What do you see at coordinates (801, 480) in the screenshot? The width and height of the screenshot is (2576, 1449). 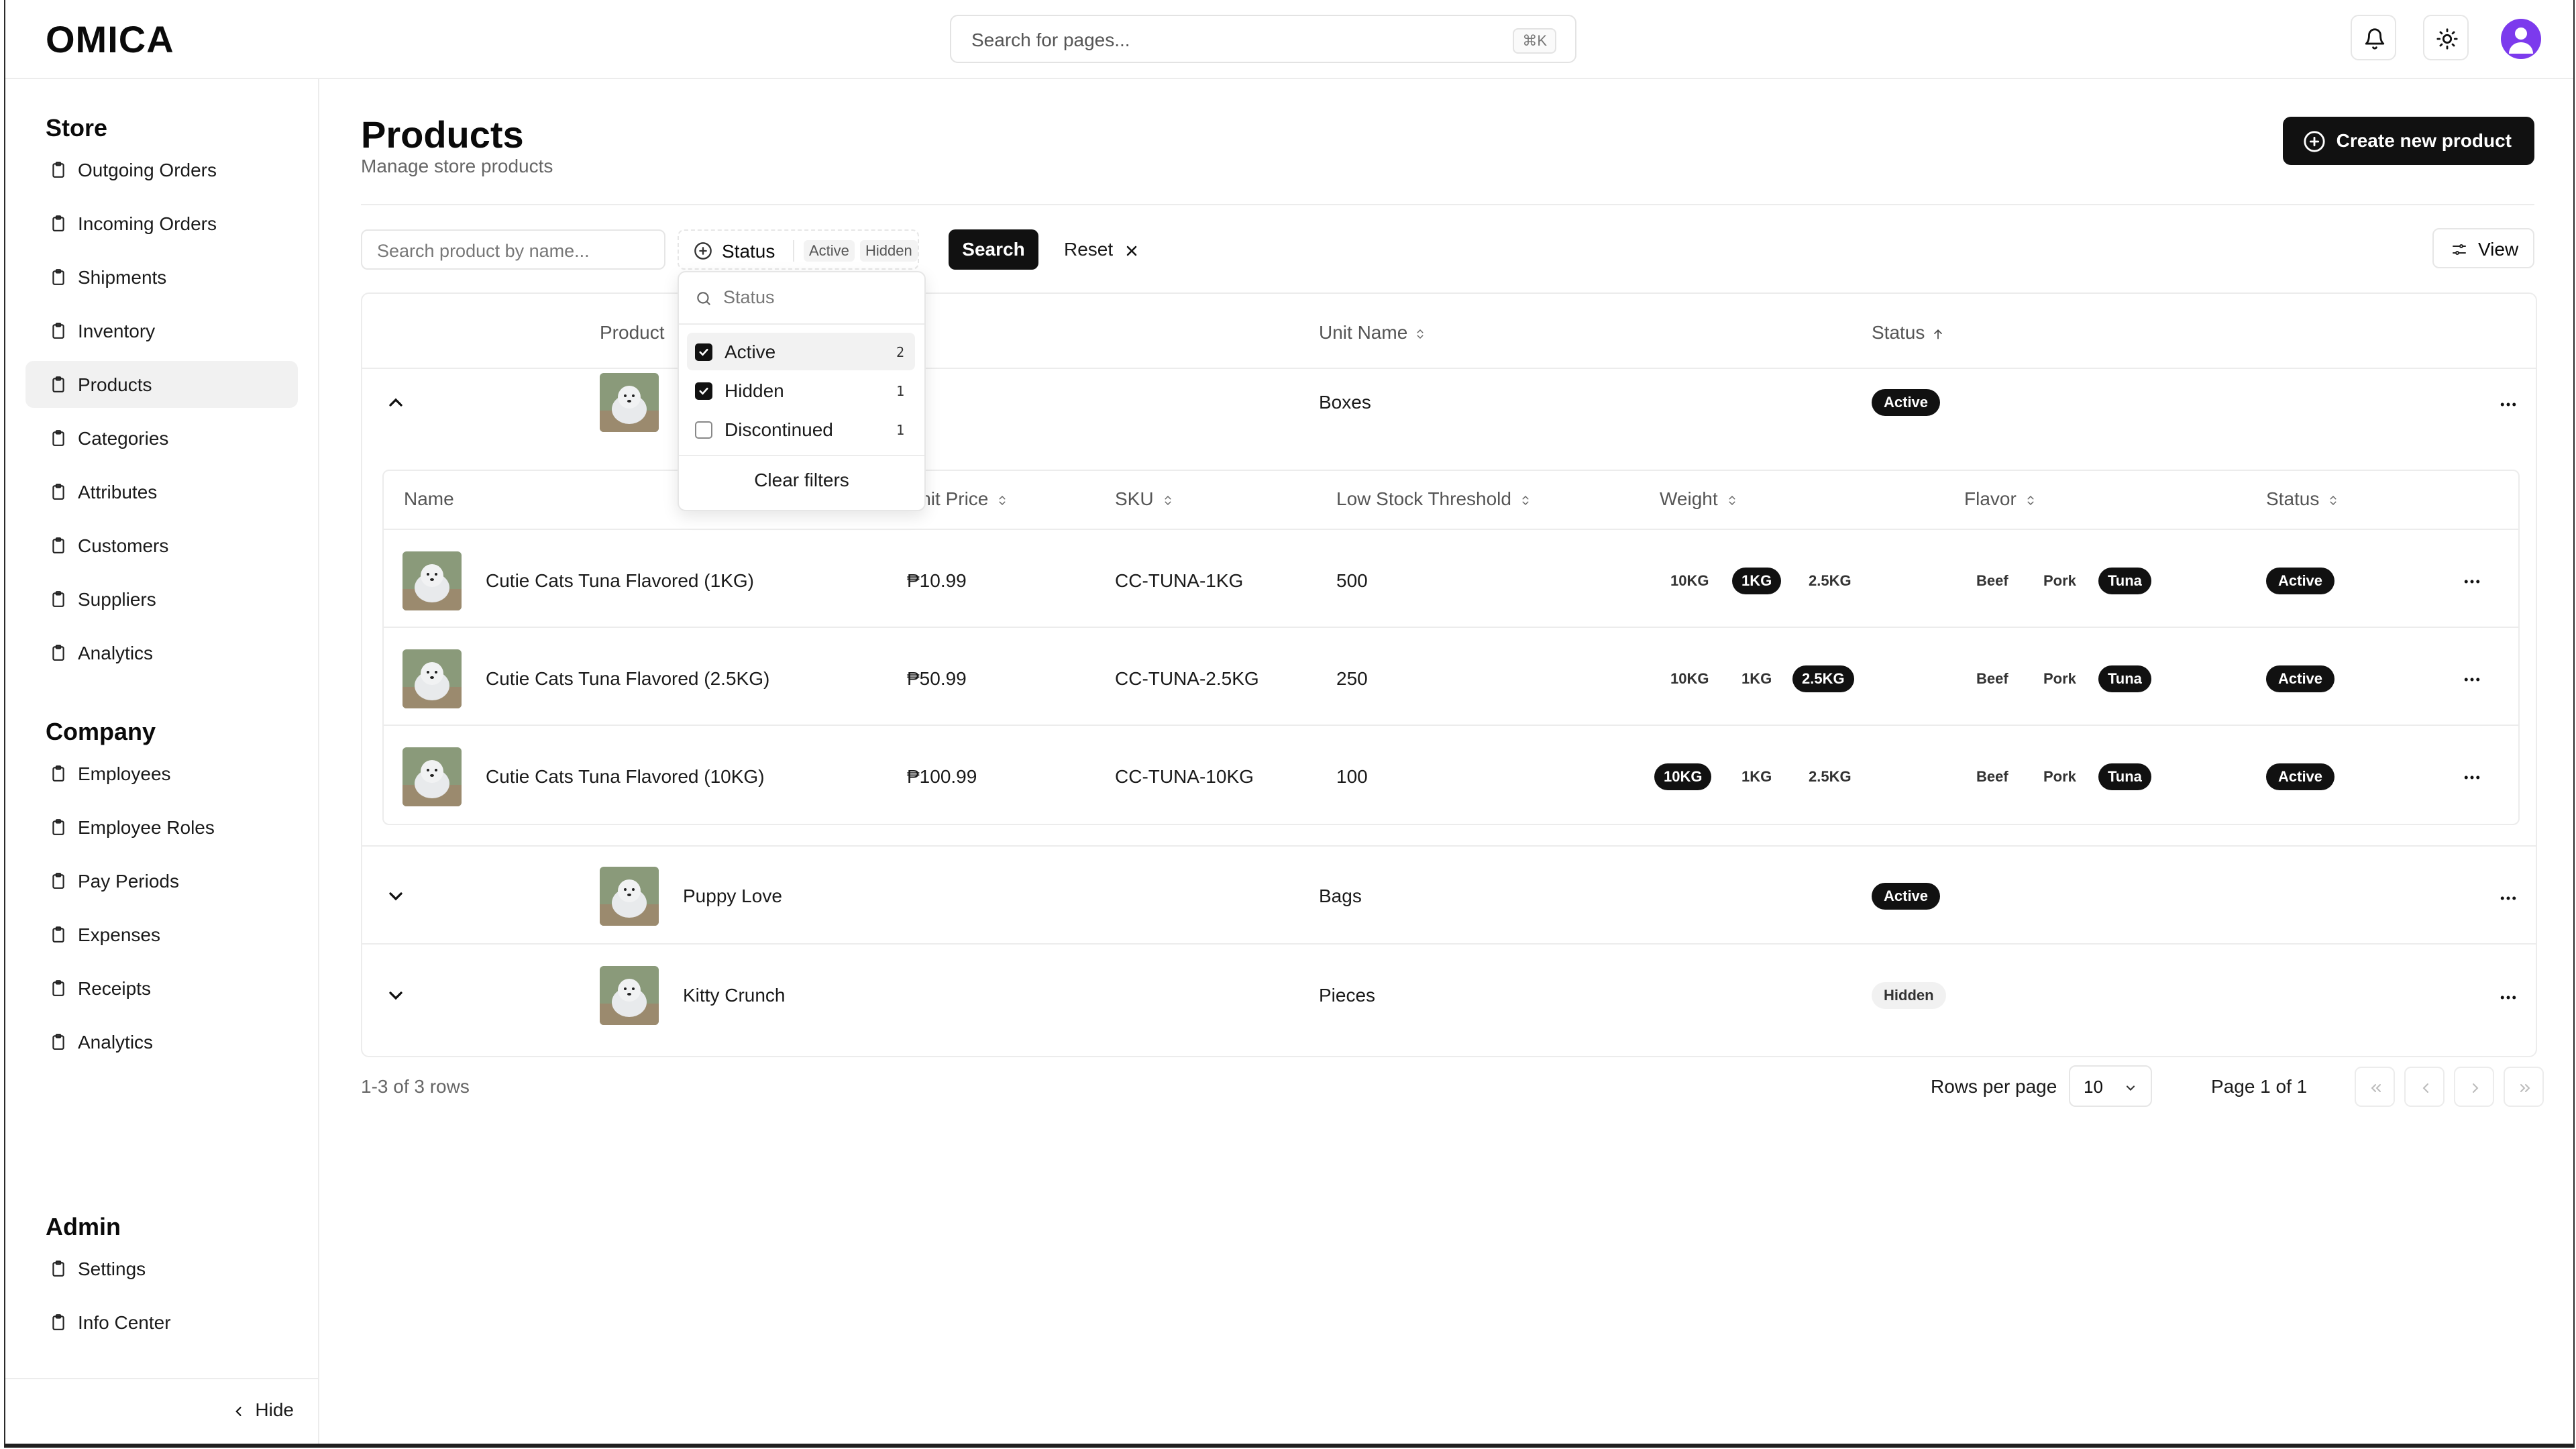 I see `clear-filters-button: Clear filters` at bounding box center [801, 480].